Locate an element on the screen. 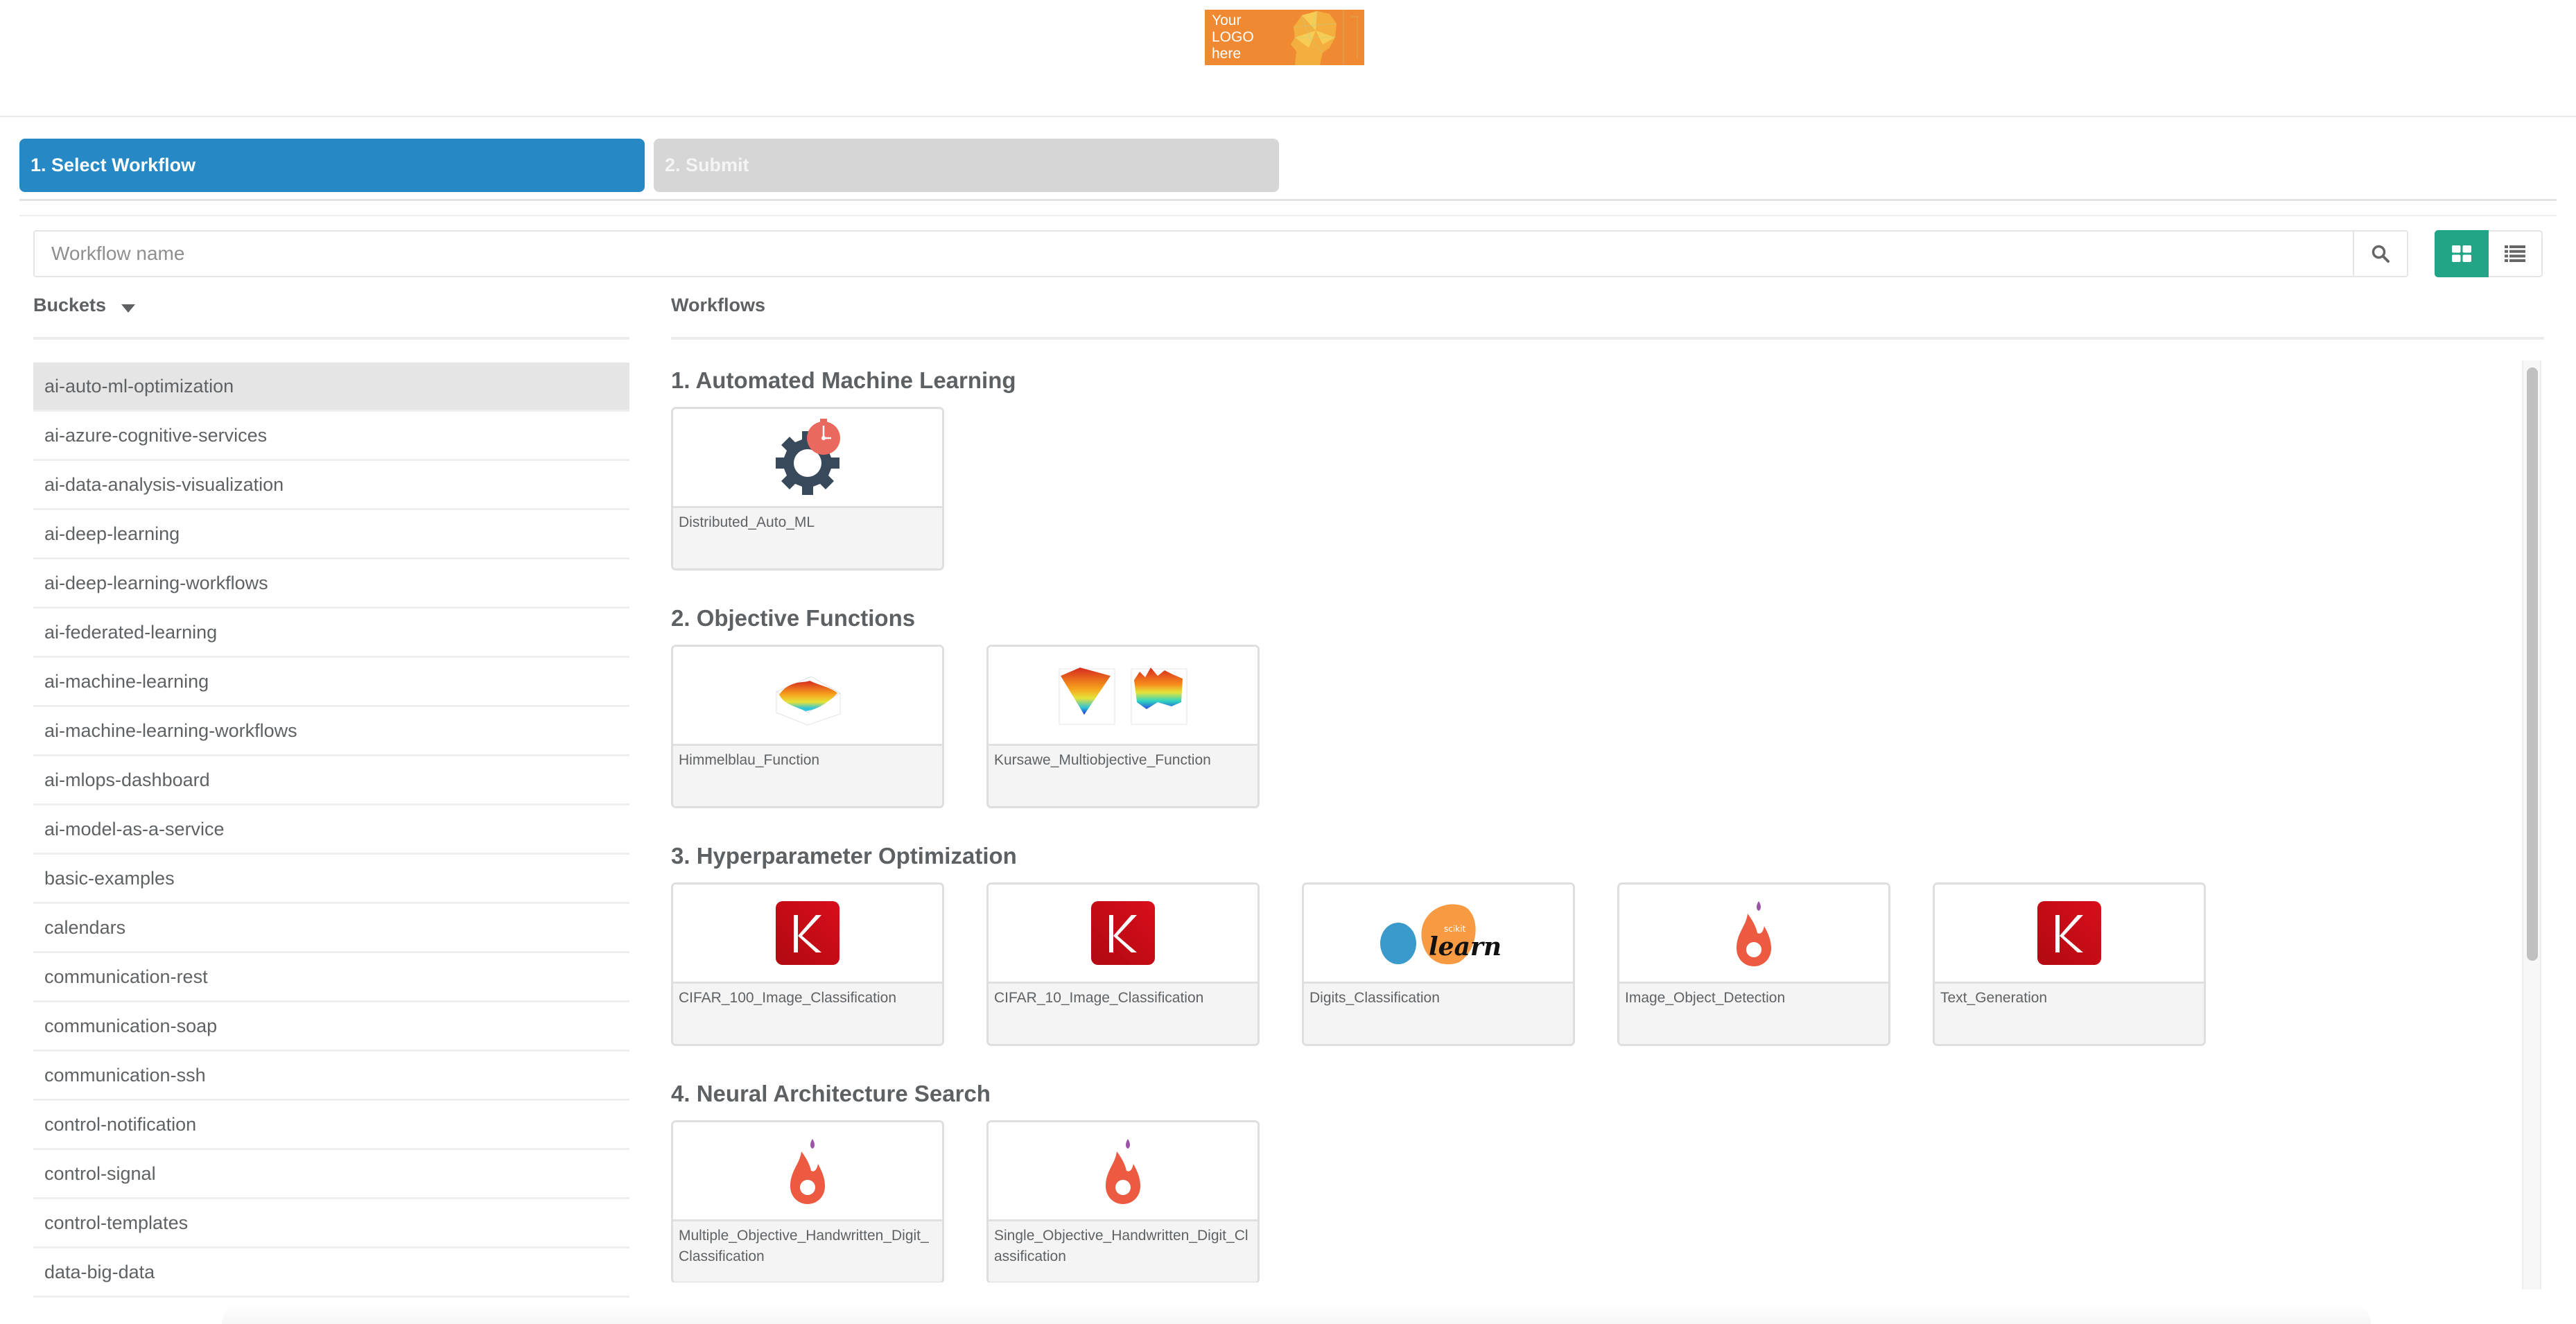 This screenshot has width=2576, height=1324. bucket-item: ai-machine-learning-workflows is located at coordinates (331, 731).